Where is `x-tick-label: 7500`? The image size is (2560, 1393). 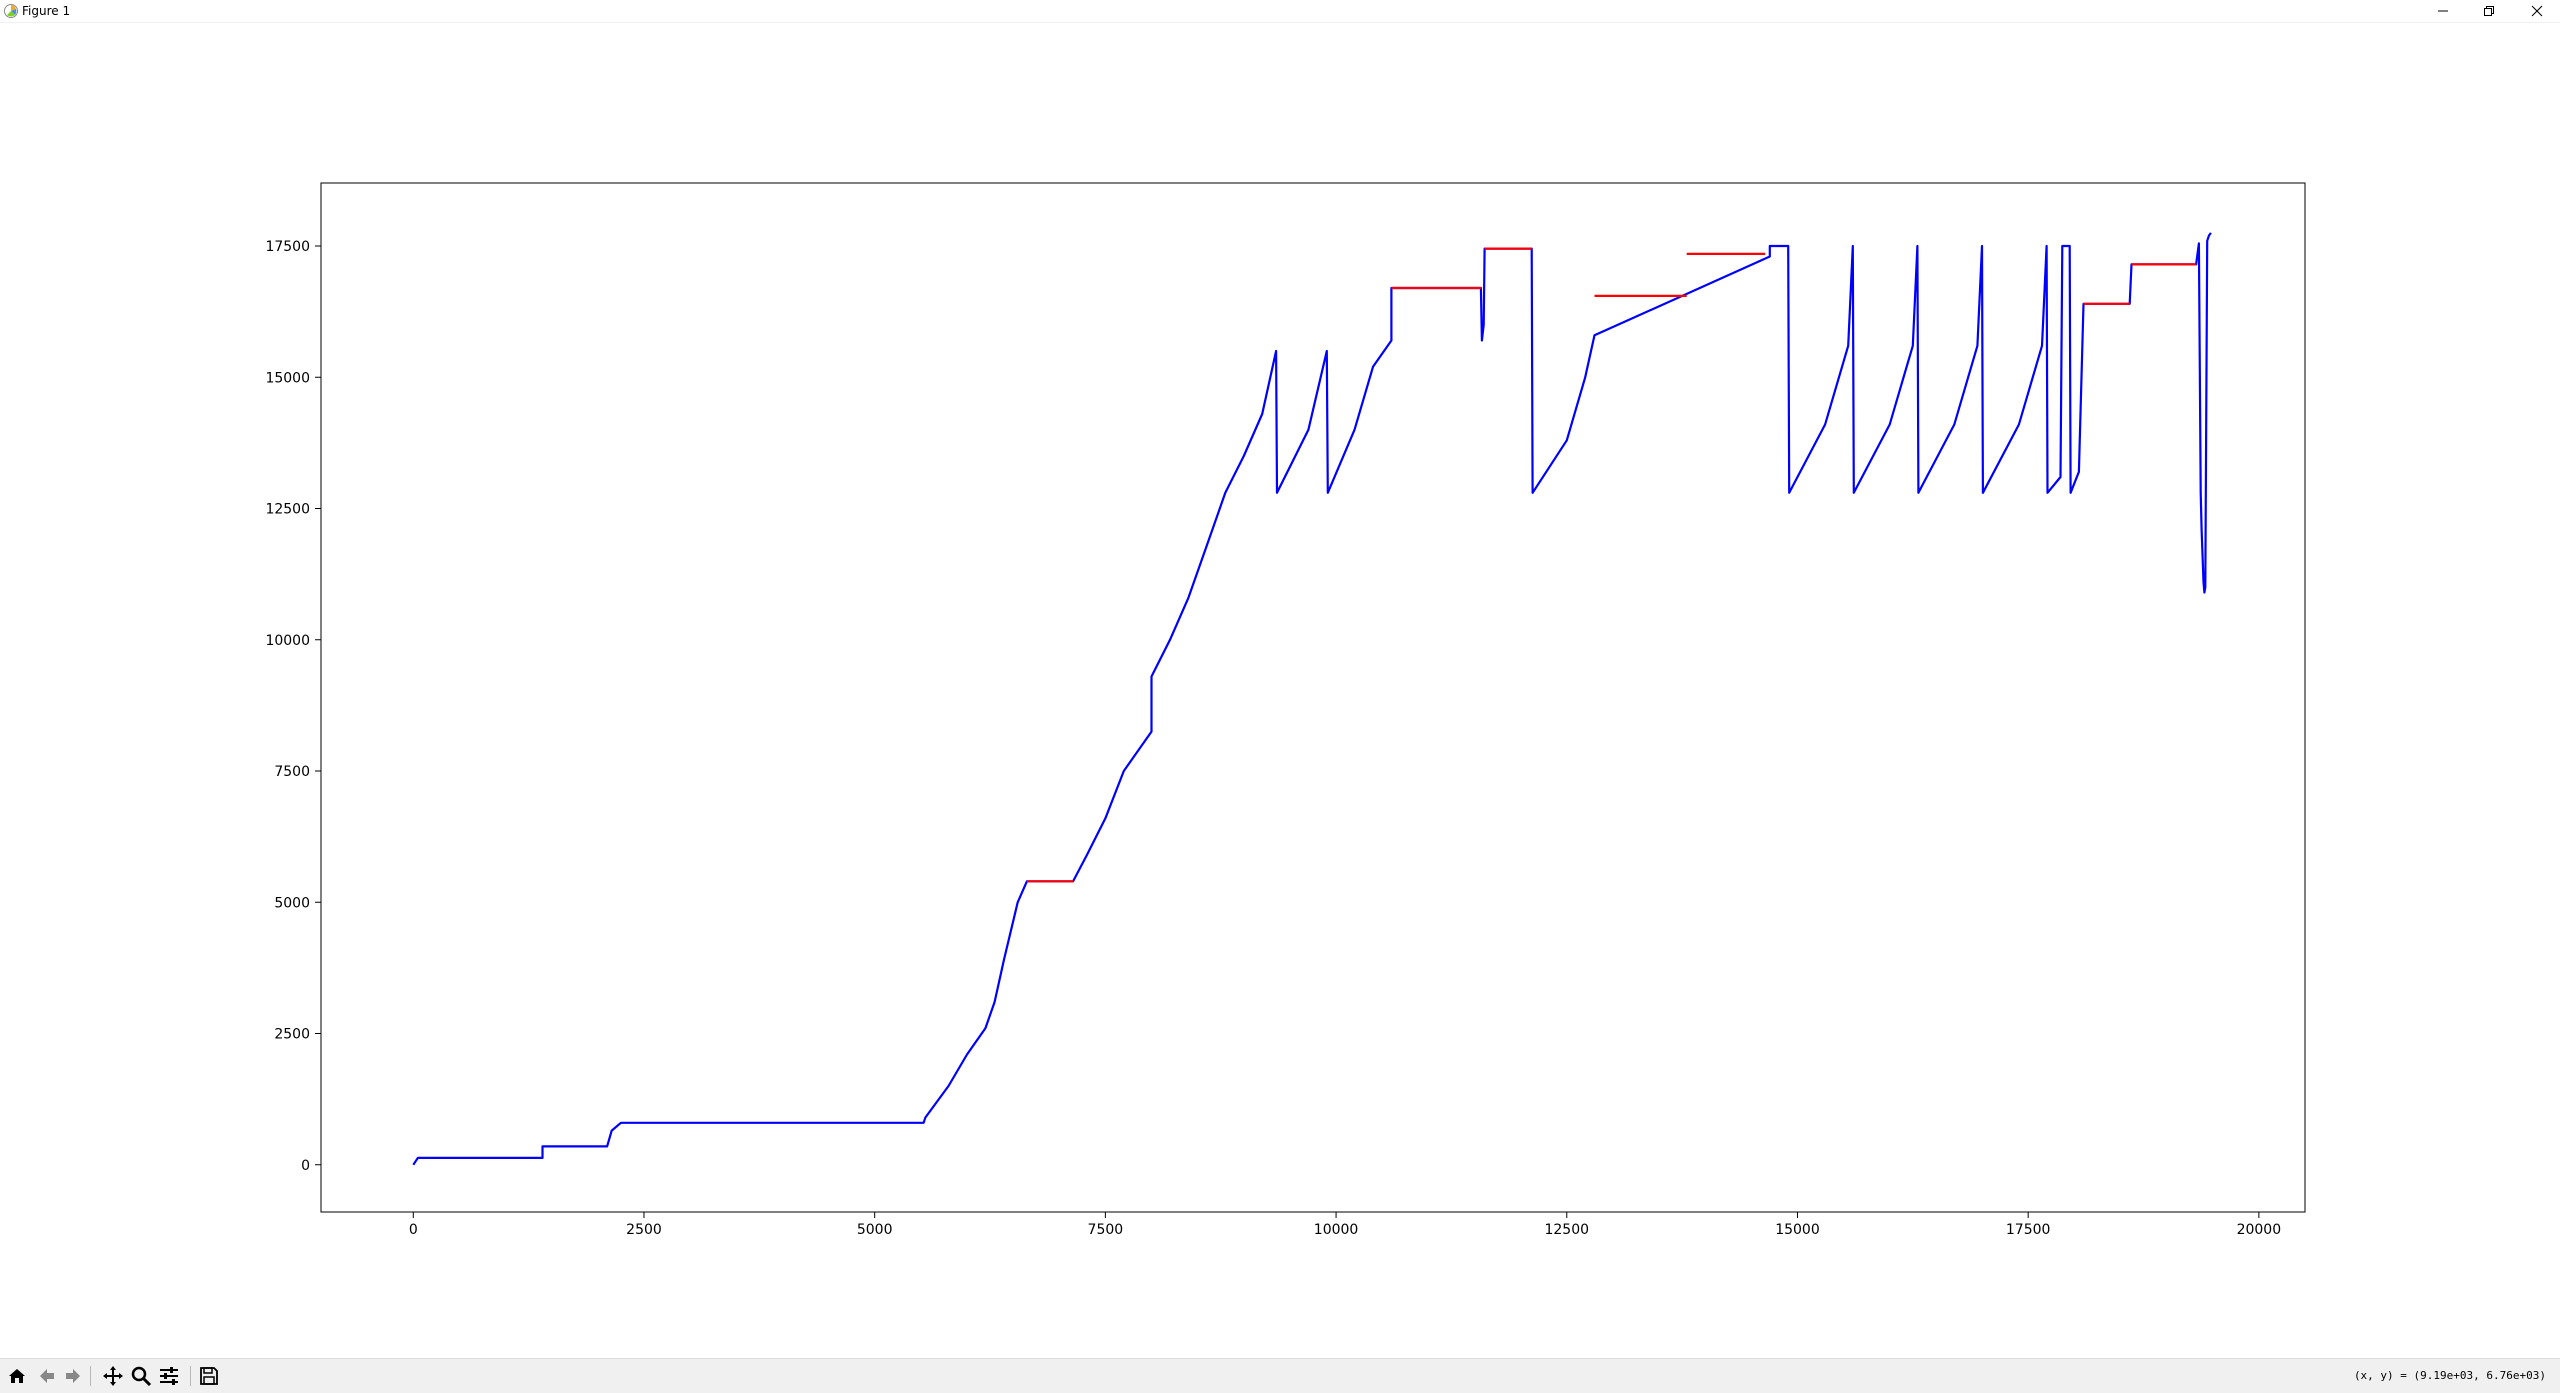
x-tick-label: 7500 is located at coordinates (1106, 1230).